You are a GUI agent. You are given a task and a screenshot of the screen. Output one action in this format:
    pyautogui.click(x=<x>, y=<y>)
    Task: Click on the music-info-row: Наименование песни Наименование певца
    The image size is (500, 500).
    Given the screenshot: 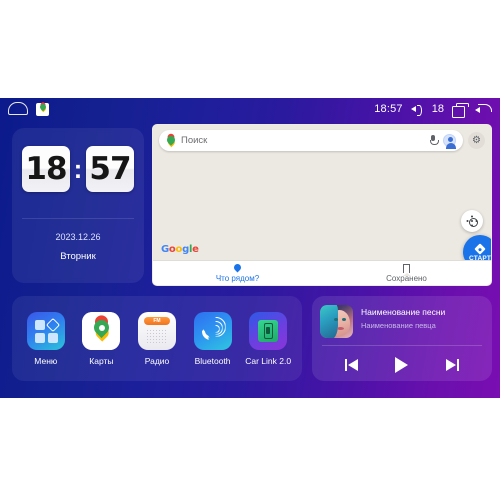 What is the action you would take?
    pyautogui.click(x=402, y=321)
    